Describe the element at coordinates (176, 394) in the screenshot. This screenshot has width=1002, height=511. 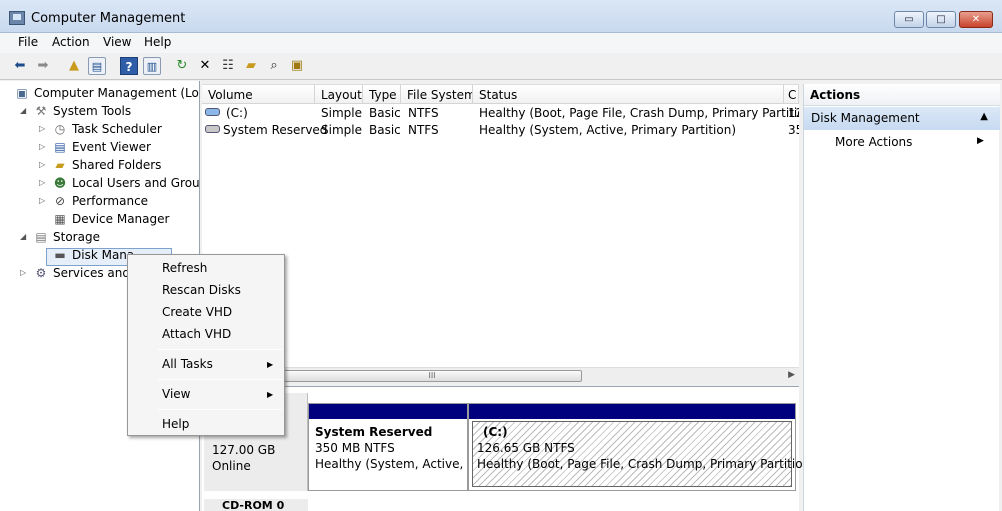
I see `context-item-view: View` at that location.